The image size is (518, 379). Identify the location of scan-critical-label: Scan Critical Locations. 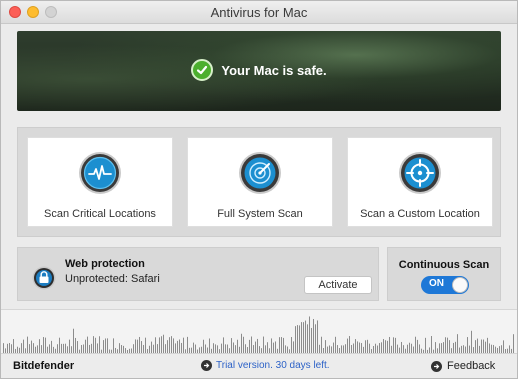
(100, 214).